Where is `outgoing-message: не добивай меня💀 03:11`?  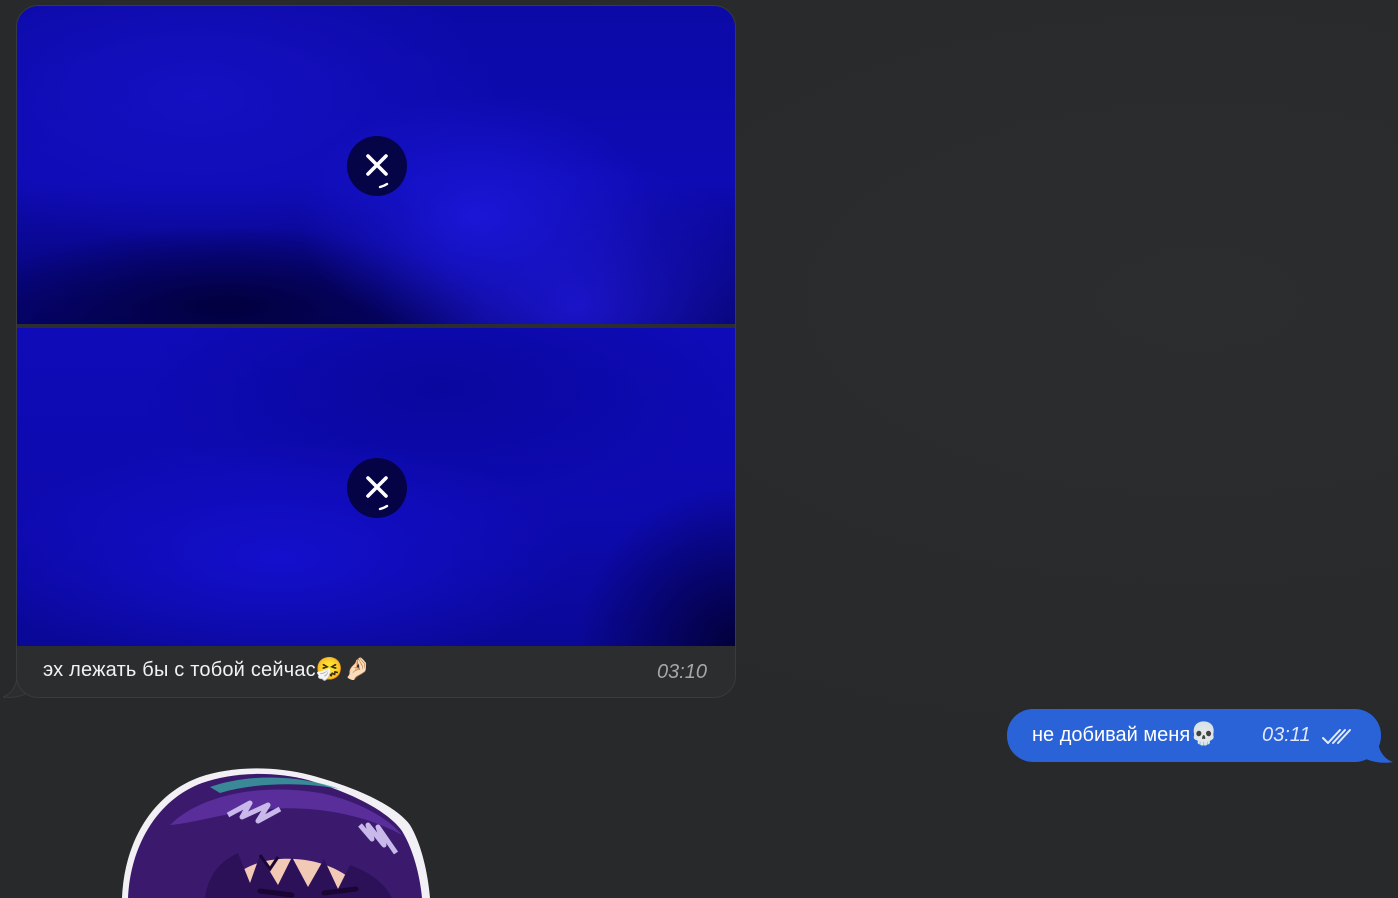
outgoing-message: не добивай меня💀 03:11 is located at coordinates (1194, 735).